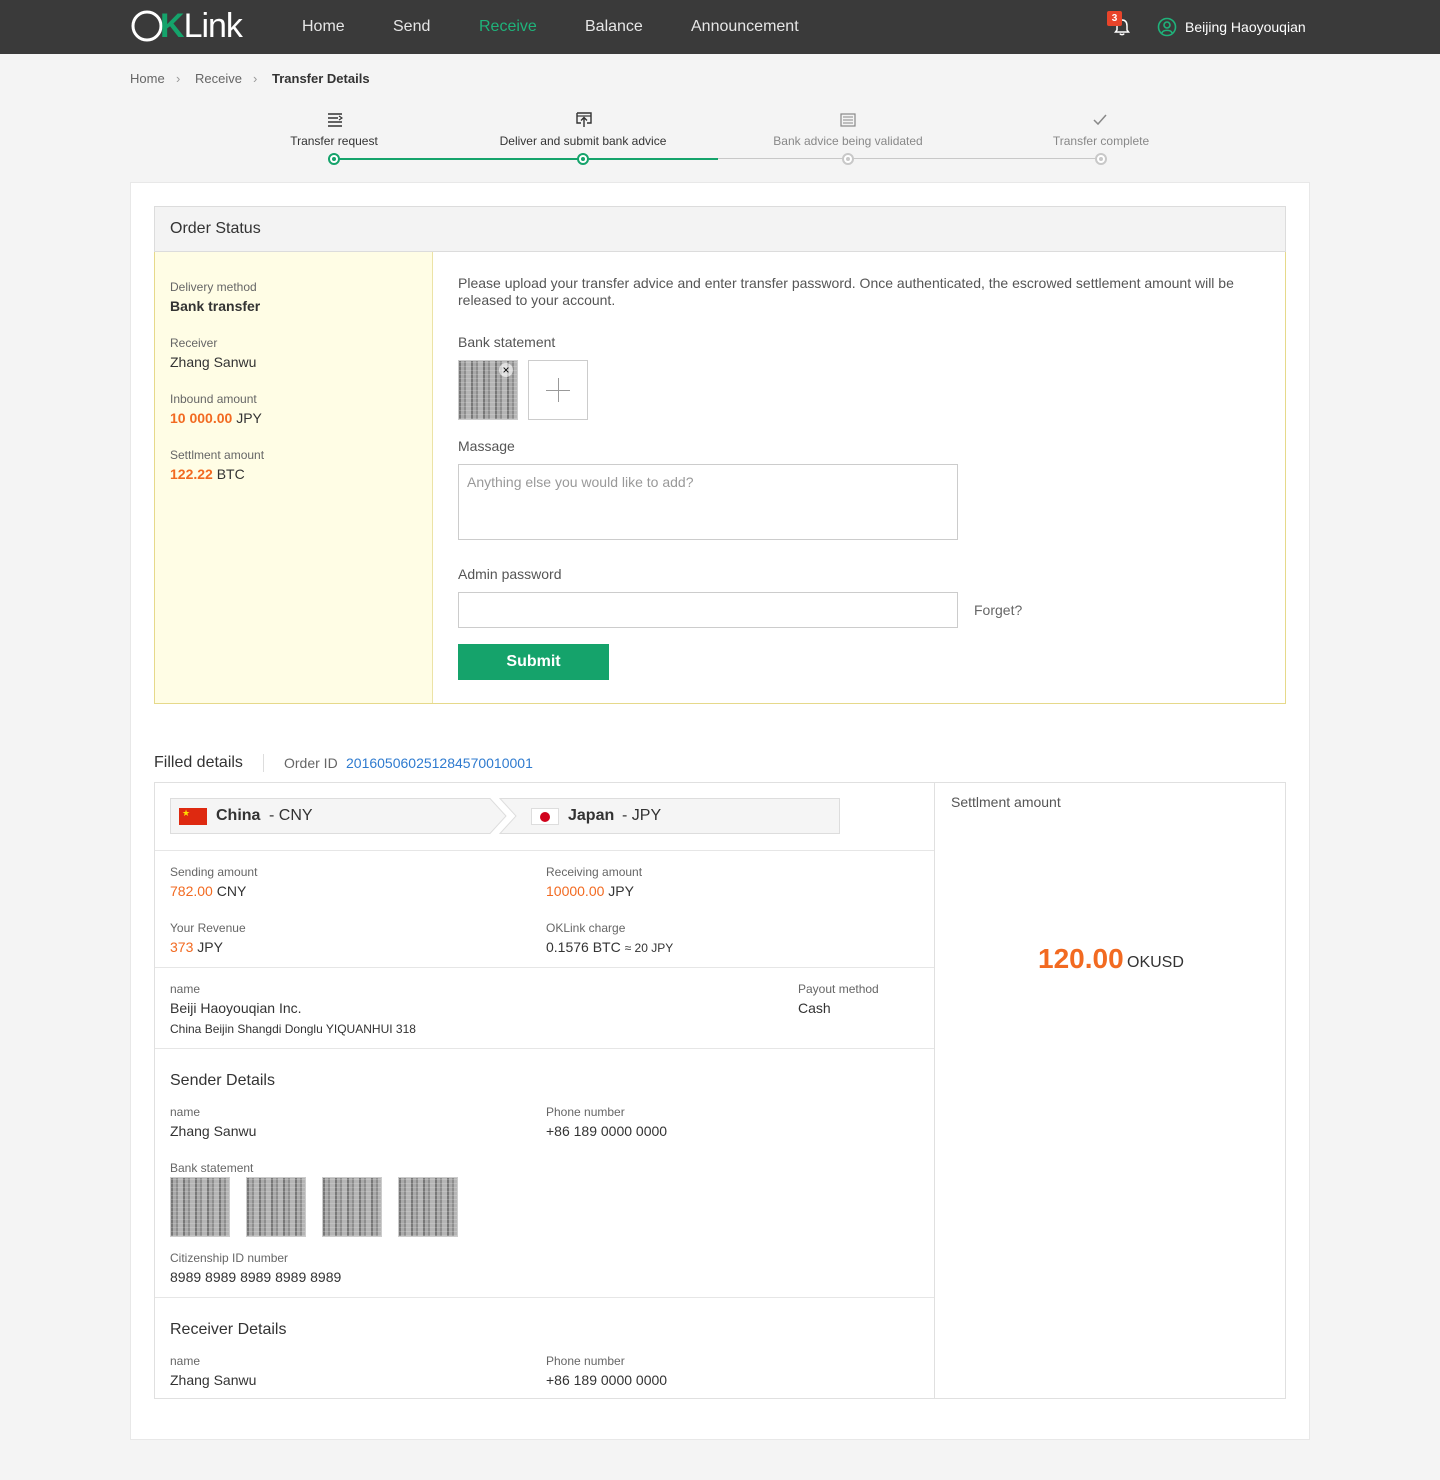 This screenshot has height=1480, width=1440. What do you see at coordinates (222, 1080) in the screenshot?
I see `sender-details-title: Sender Details` at bounding box center [222, 1080].